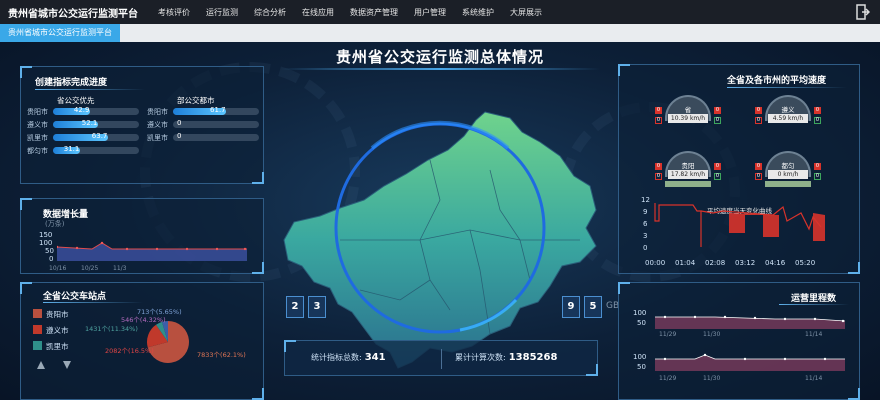  Describe the element at coordinates (374, 12) in the screenshot. I see `nav-item-data-assets: 数据资产管理` at that location.